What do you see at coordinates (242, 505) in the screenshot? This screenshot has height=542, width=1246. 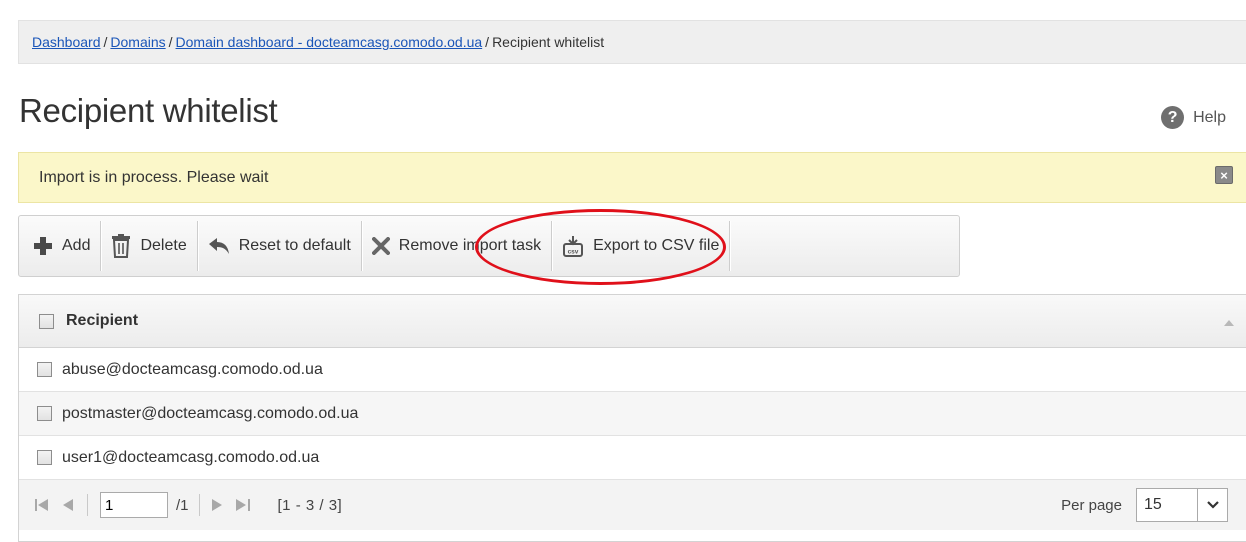 I see `last-page-icon` at bounding box center [242, 505].